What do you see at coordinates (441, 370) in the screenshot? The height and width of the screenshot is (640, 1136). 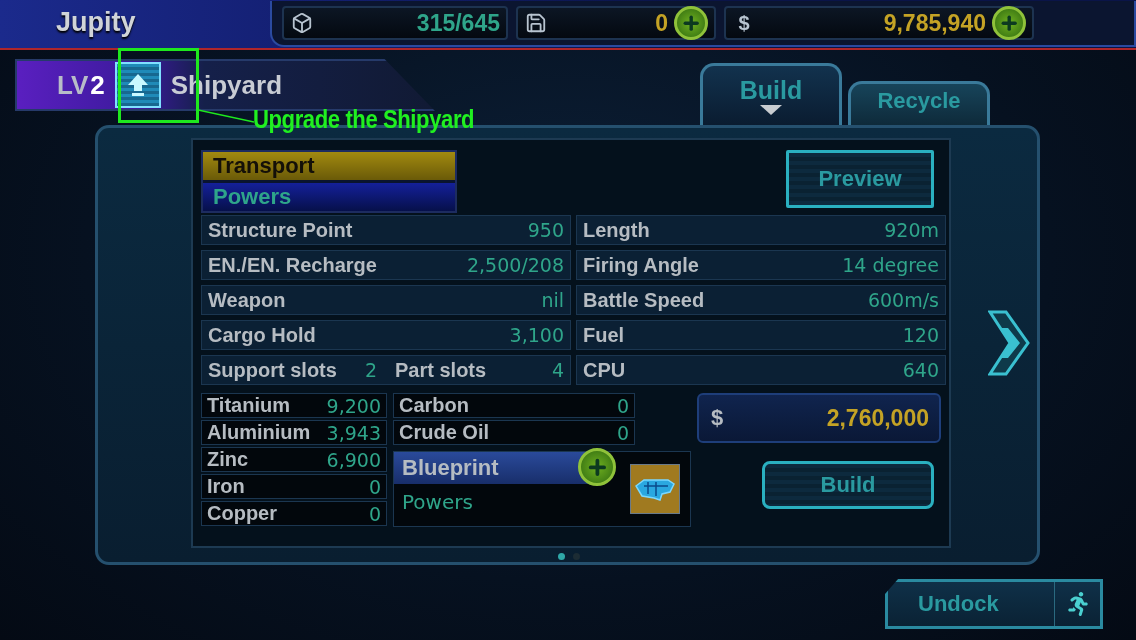 I see `stat-label: Part slots` at bounding box center [441, 370].